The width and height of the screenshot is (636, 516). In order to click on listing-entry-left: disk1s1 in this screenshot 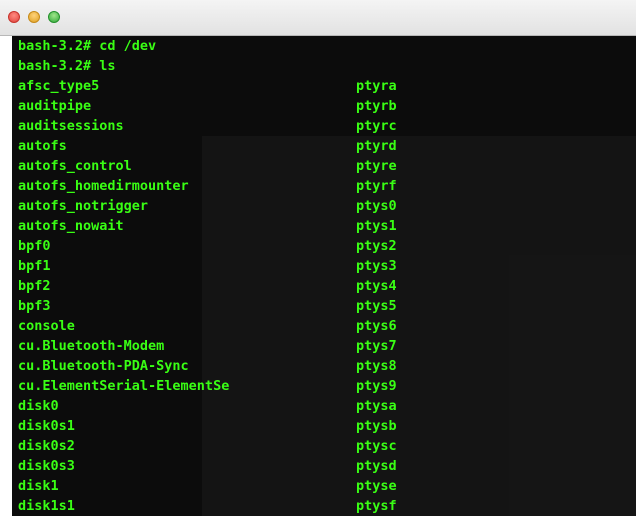, I will do `click(46, 506)`.